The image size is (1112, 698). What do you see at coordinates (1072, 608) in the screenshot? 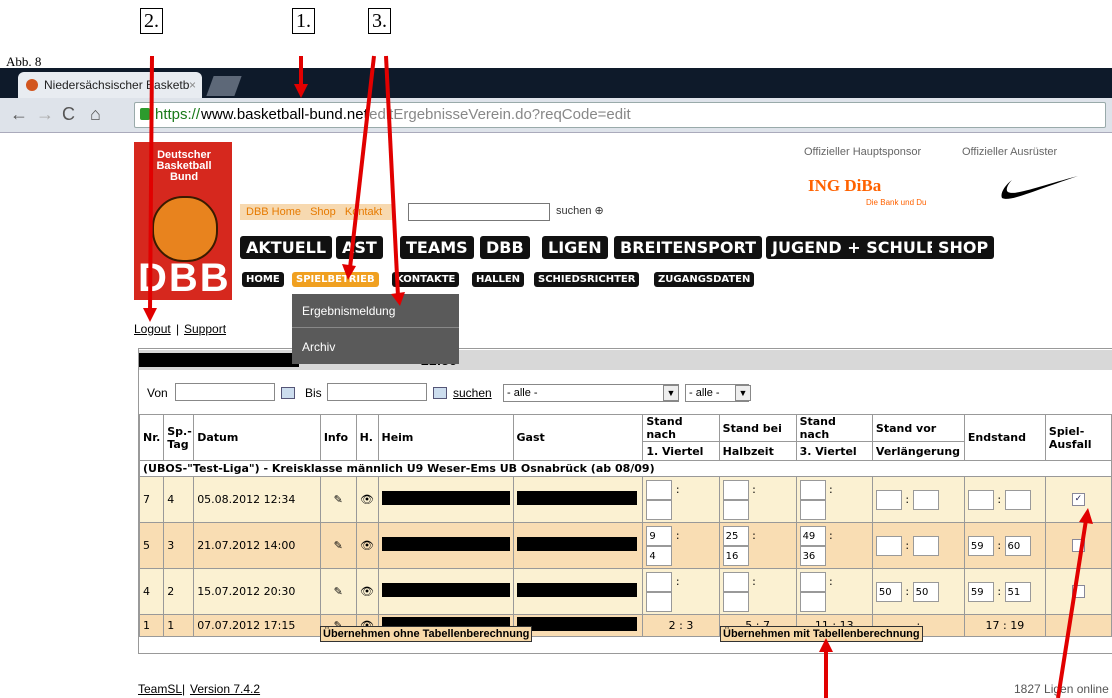
I see `arrow-ausfall` at bounding box center [1072, 608].